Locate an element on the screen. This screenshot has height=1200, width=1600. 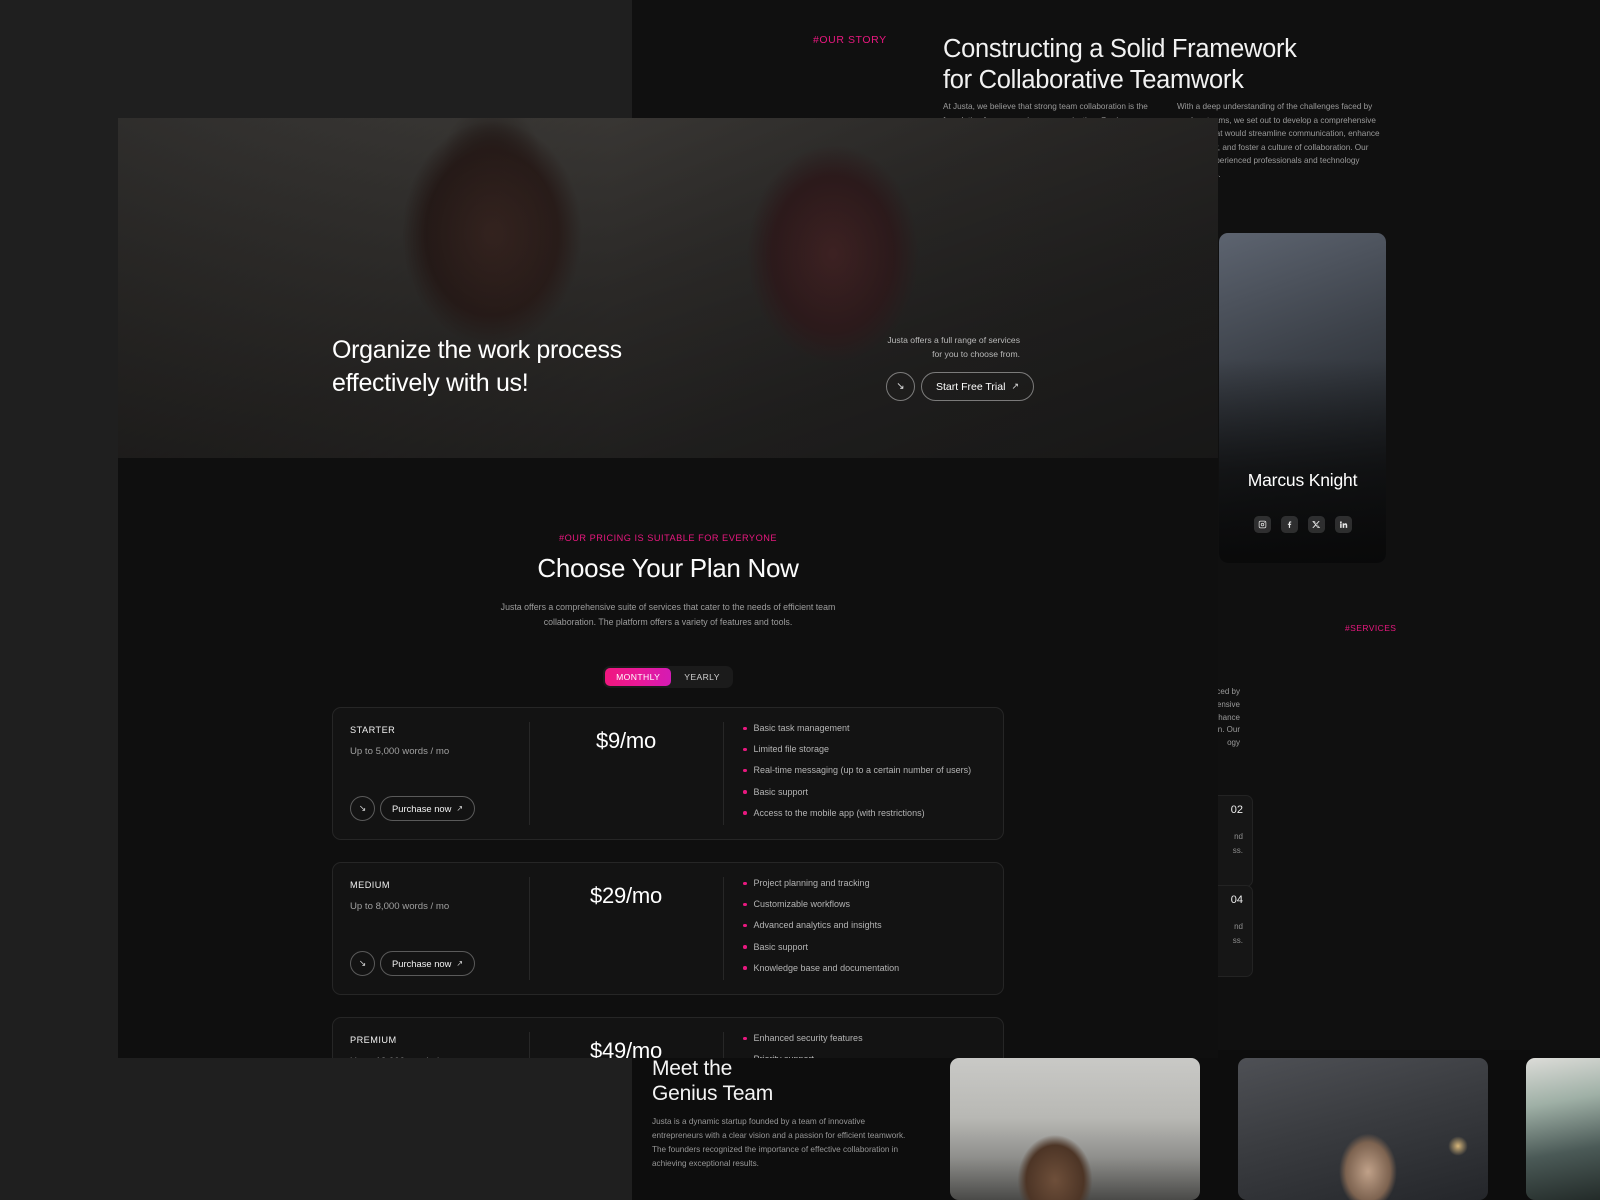
plan-feature-label: Basic task management is located at coordinates (801, 728).